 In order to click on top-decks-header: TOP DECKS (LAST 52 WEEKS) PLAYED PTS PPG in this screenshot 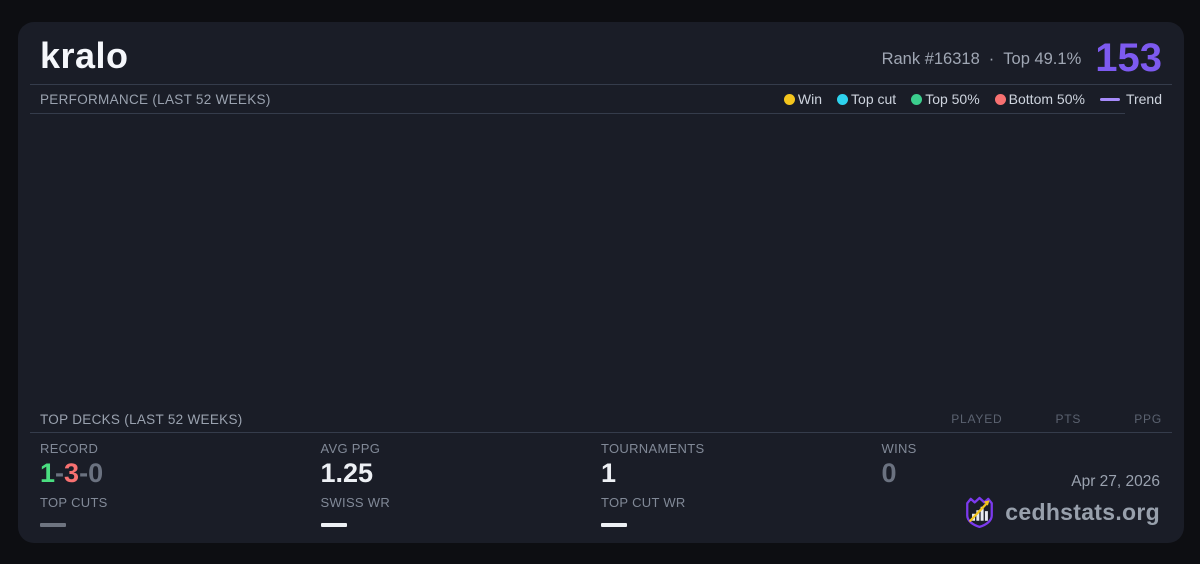, I will do `click(601, 419)`.